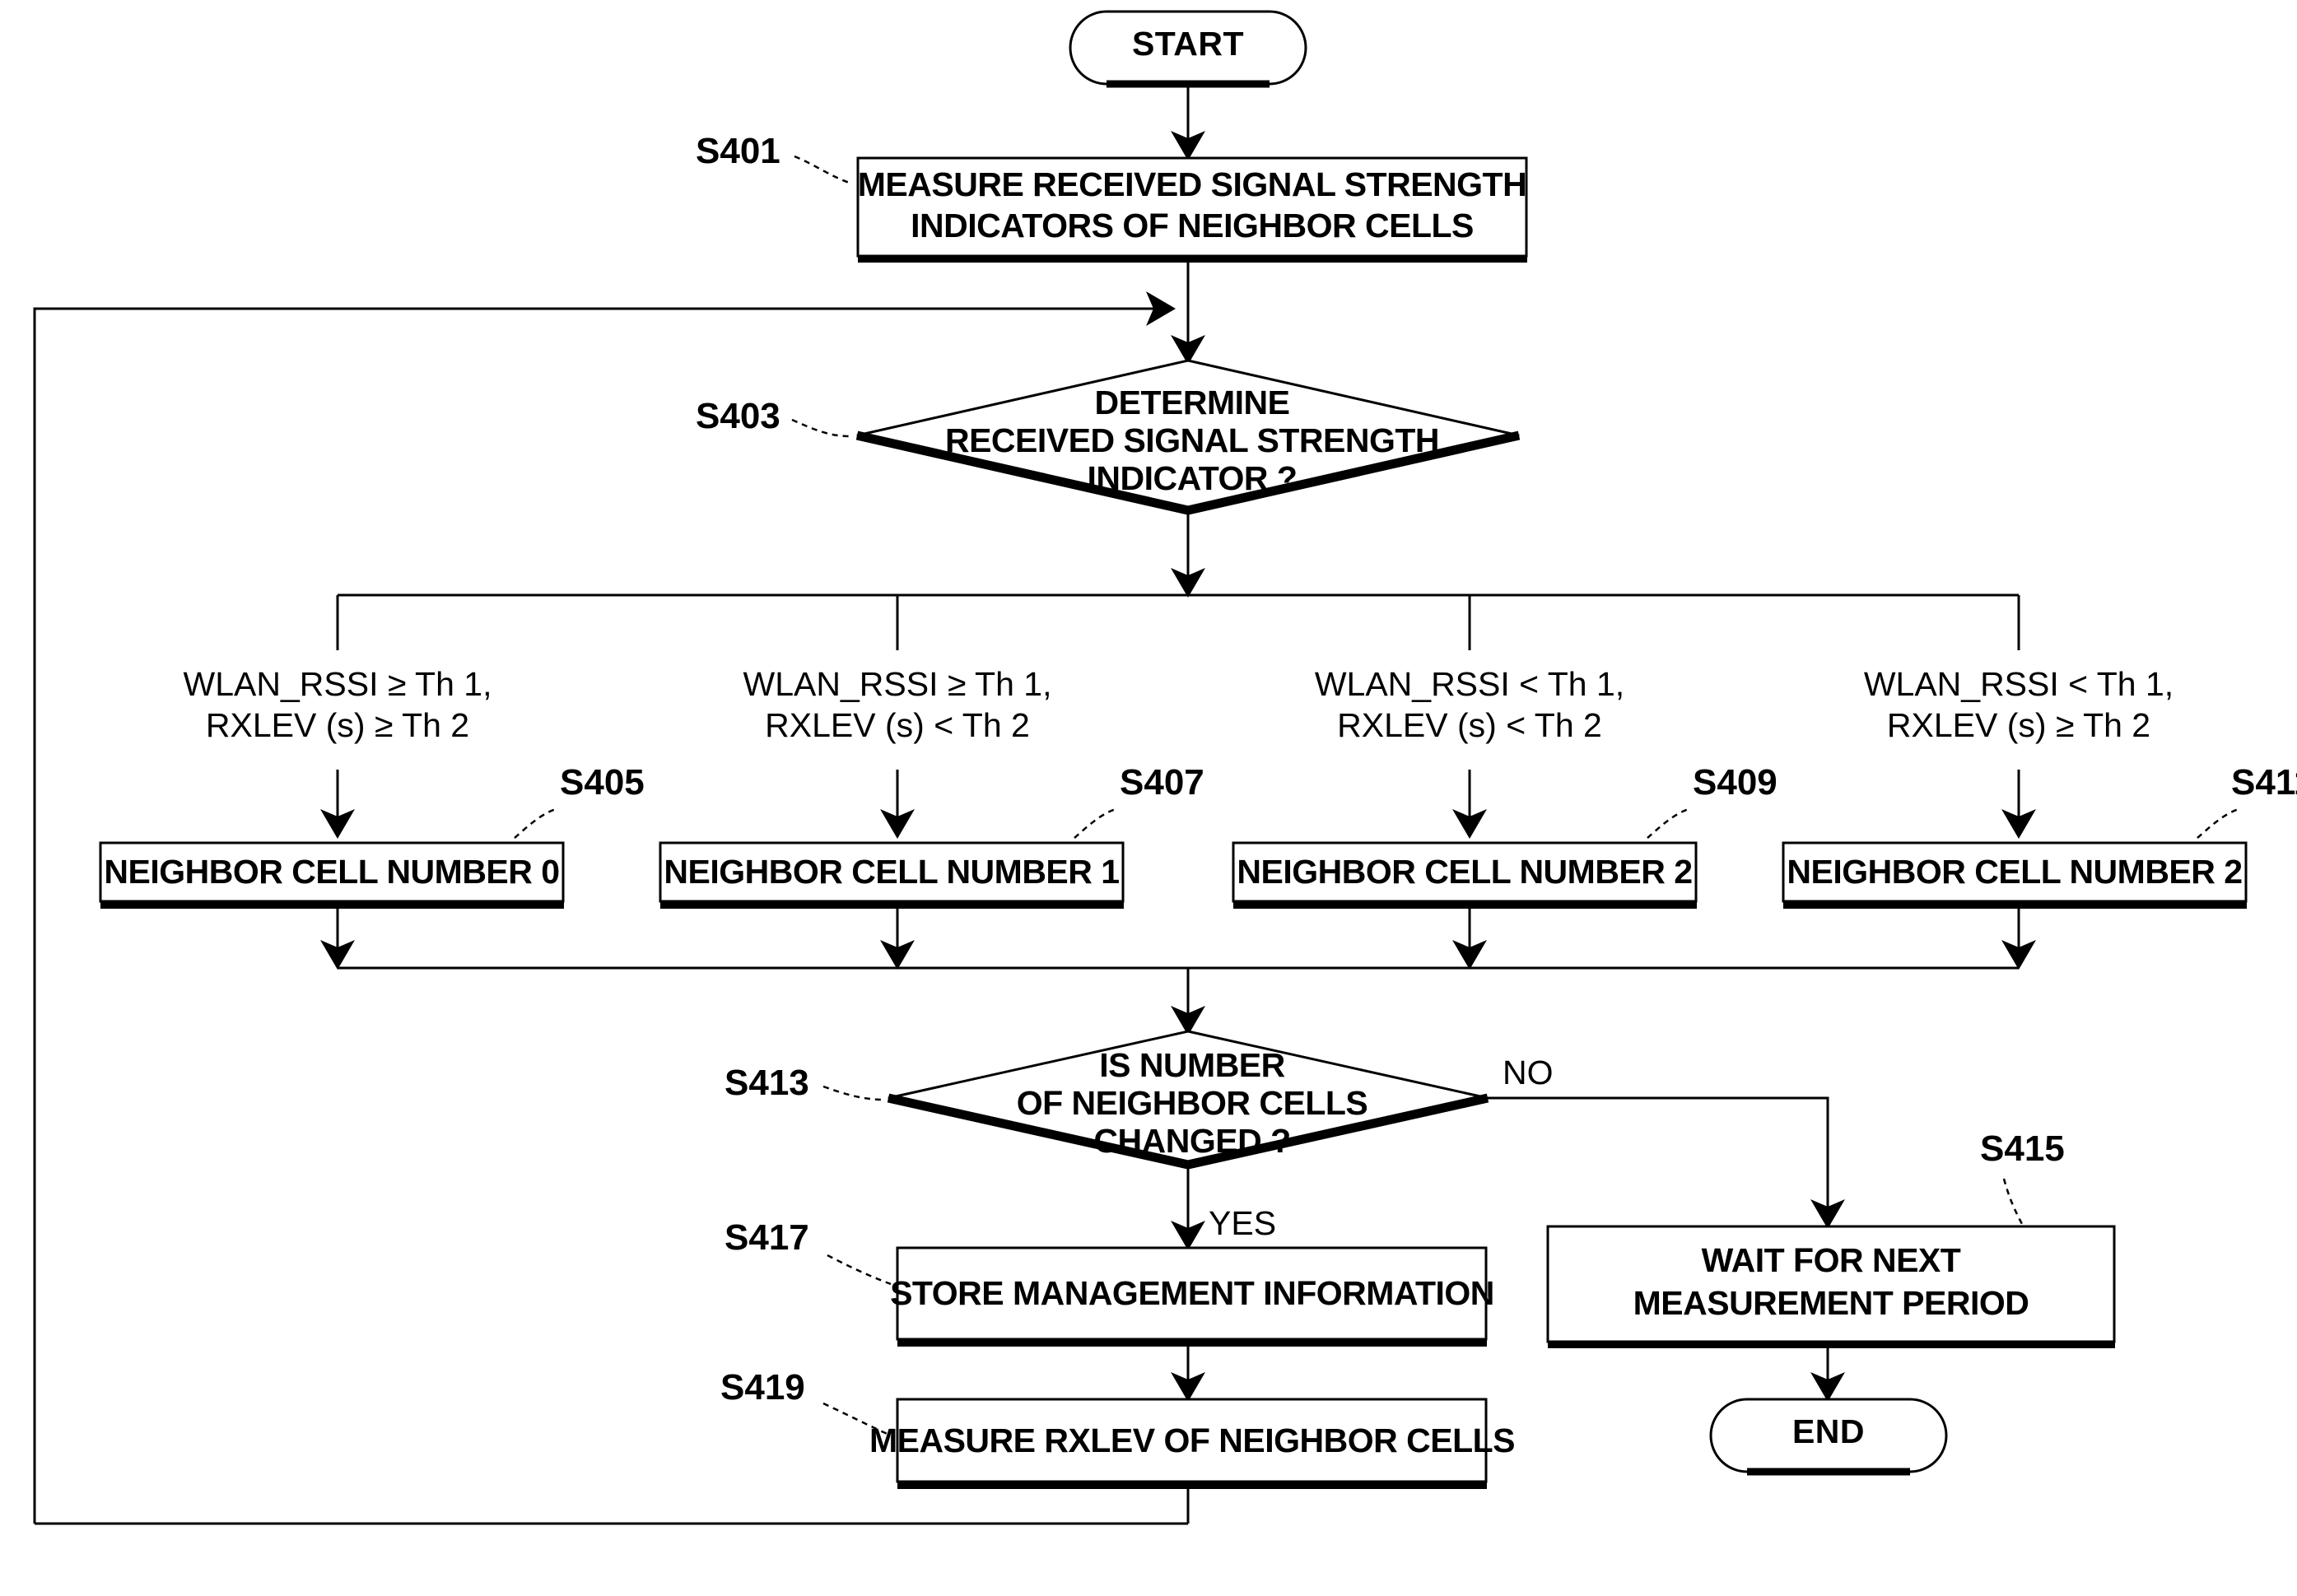 This screenshot has height=1596, width=2297. I want to click on s407-text: NEIGHBOR CELL NUMBER 1, so click(891, 872).